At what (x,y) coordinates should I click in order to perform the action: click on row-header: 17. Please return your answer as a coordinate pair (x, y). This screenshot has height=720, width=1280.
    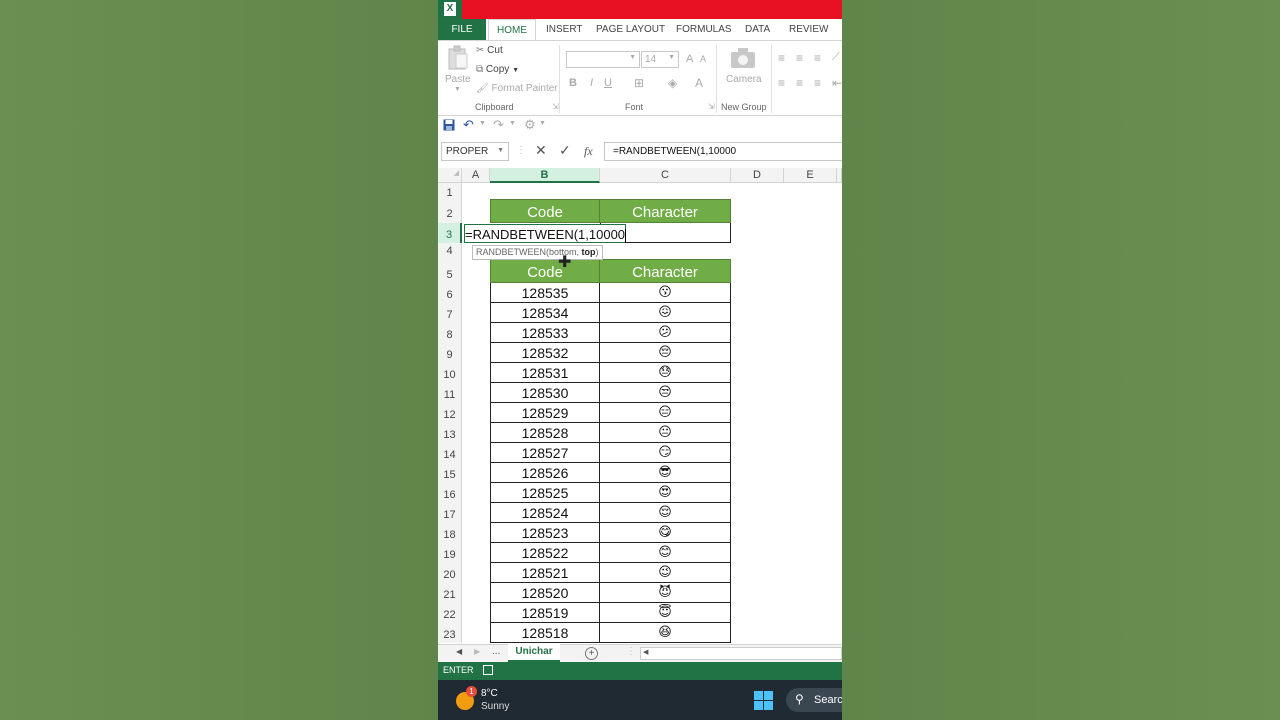
    Looking at the image, I should click on (450, 513).